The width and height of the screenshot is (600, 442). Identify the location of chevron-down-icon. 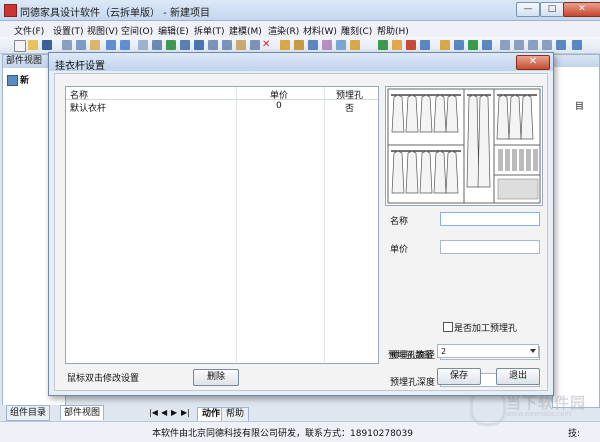
(533, 351).